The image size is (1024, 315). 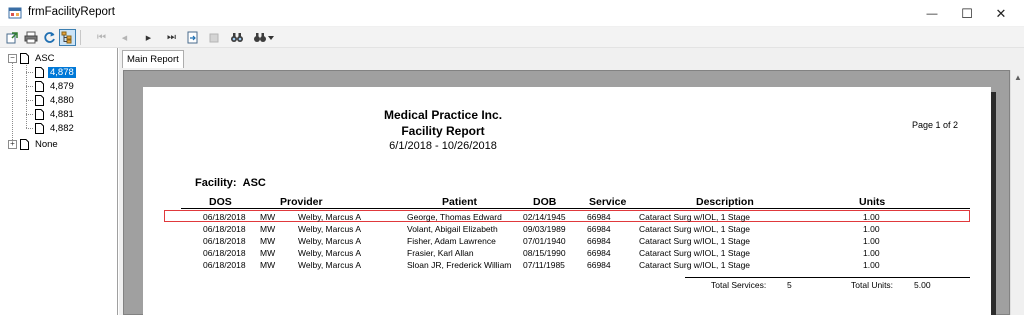 I want to click on column-header-dos: DOS, so click(x=220, y=202).